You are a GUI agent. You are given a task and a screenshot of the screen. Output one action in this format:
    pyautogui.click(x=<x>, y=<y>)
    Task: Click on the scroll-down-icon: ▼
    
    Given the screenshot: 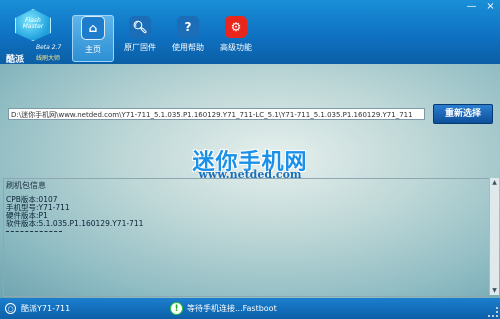 What is the action you would take?
    pyautogui.click(x=494, y=290)
    